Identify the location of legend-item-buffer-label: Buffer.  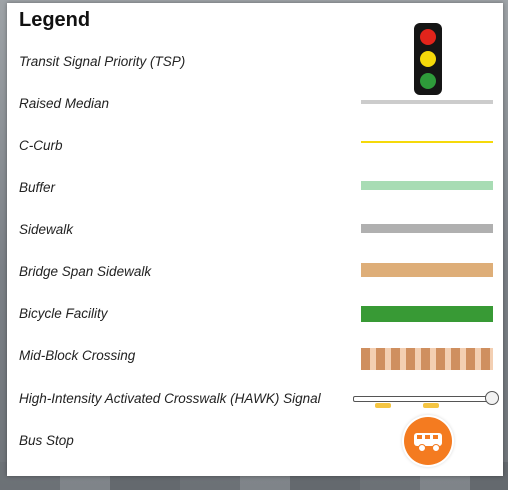
(37, 187).